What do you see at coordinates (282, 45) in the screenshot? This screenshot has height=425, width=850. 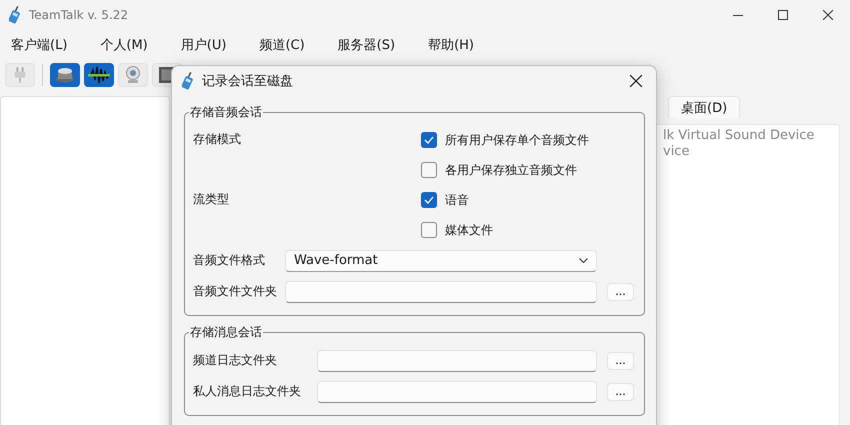 I see `menu-item: 频道(C)` at bounding box center [282, 45].